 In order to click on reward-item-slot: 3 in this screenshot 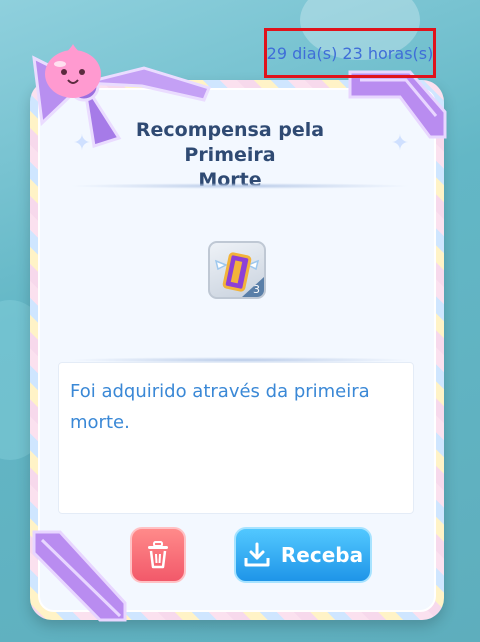, I will do `click(237, 270)`.